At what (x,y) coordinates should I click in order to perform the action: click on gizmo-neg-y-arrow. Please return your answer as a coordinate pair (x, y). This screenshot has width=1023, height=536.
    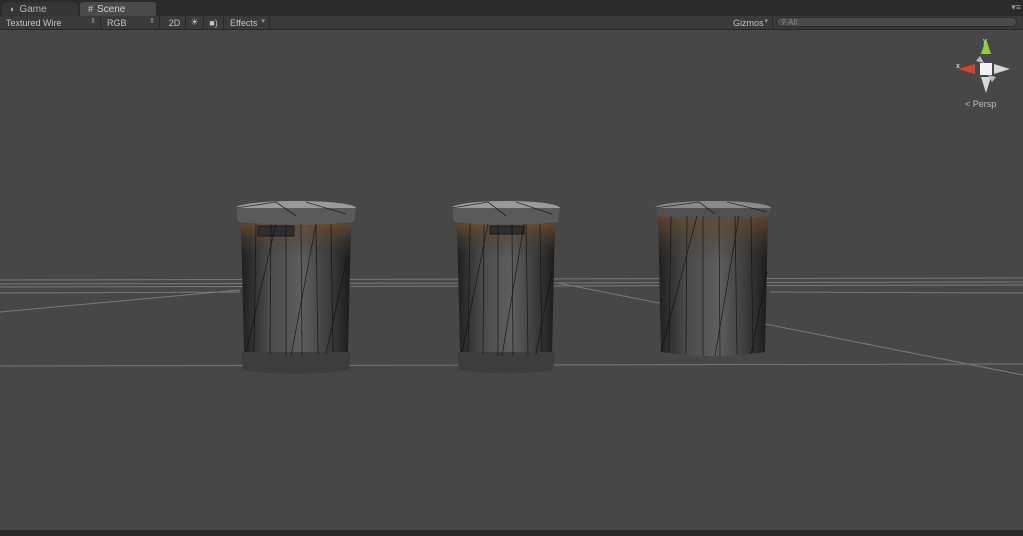
    Looking at the image, I should click on (986, 85).